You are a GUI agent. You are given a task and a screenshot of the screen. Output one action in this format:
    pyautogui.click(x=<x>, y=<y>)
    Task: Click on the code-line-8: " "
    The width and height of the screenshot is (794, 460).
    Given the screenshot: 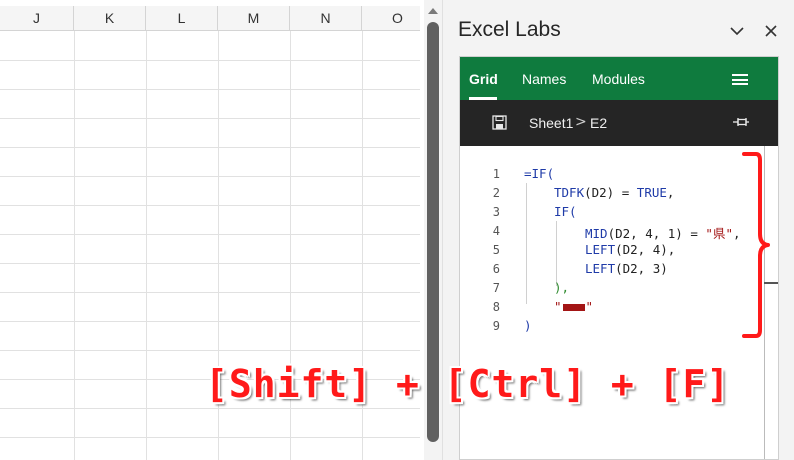 What is the action you would take?
    pyautogui.click(x=558, y=306)
    